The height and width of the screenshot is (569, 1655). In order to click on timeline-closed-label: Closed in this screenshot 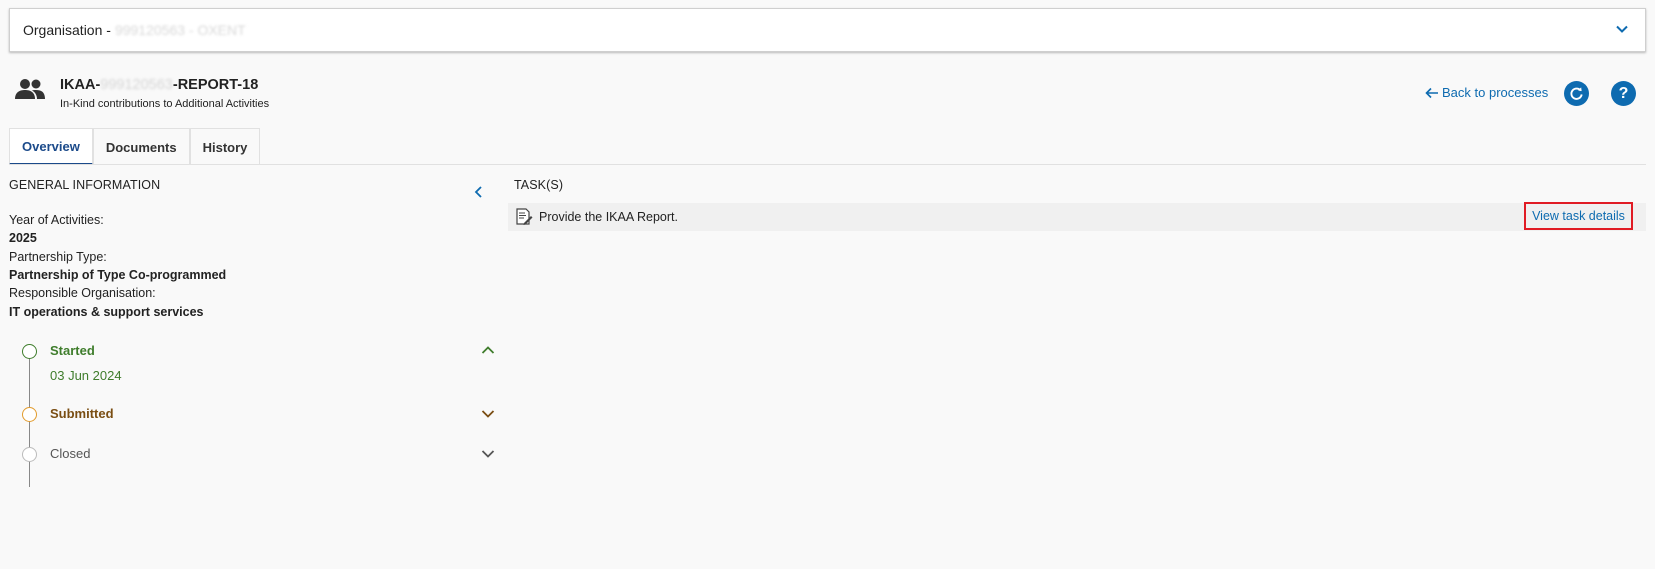, I will do `click(70, 453)`.